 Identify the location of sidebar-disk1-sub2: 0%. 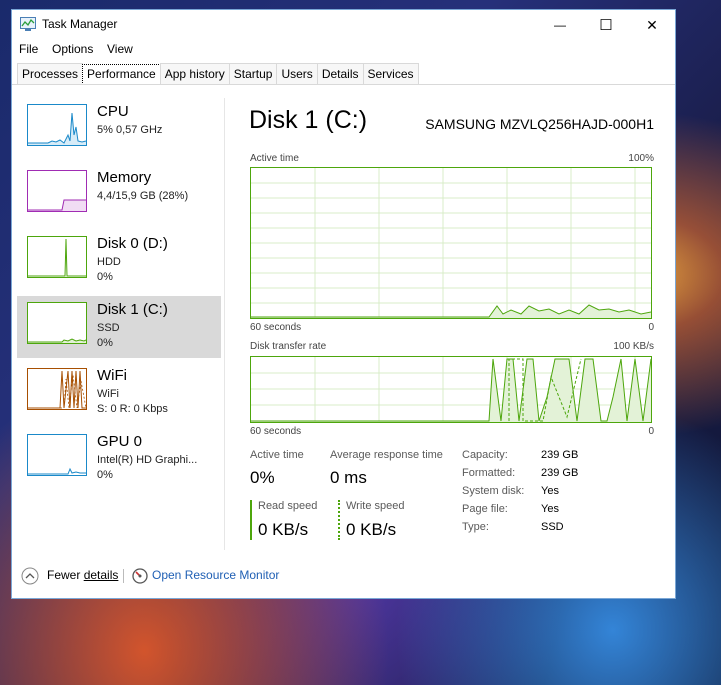
(105, 343).